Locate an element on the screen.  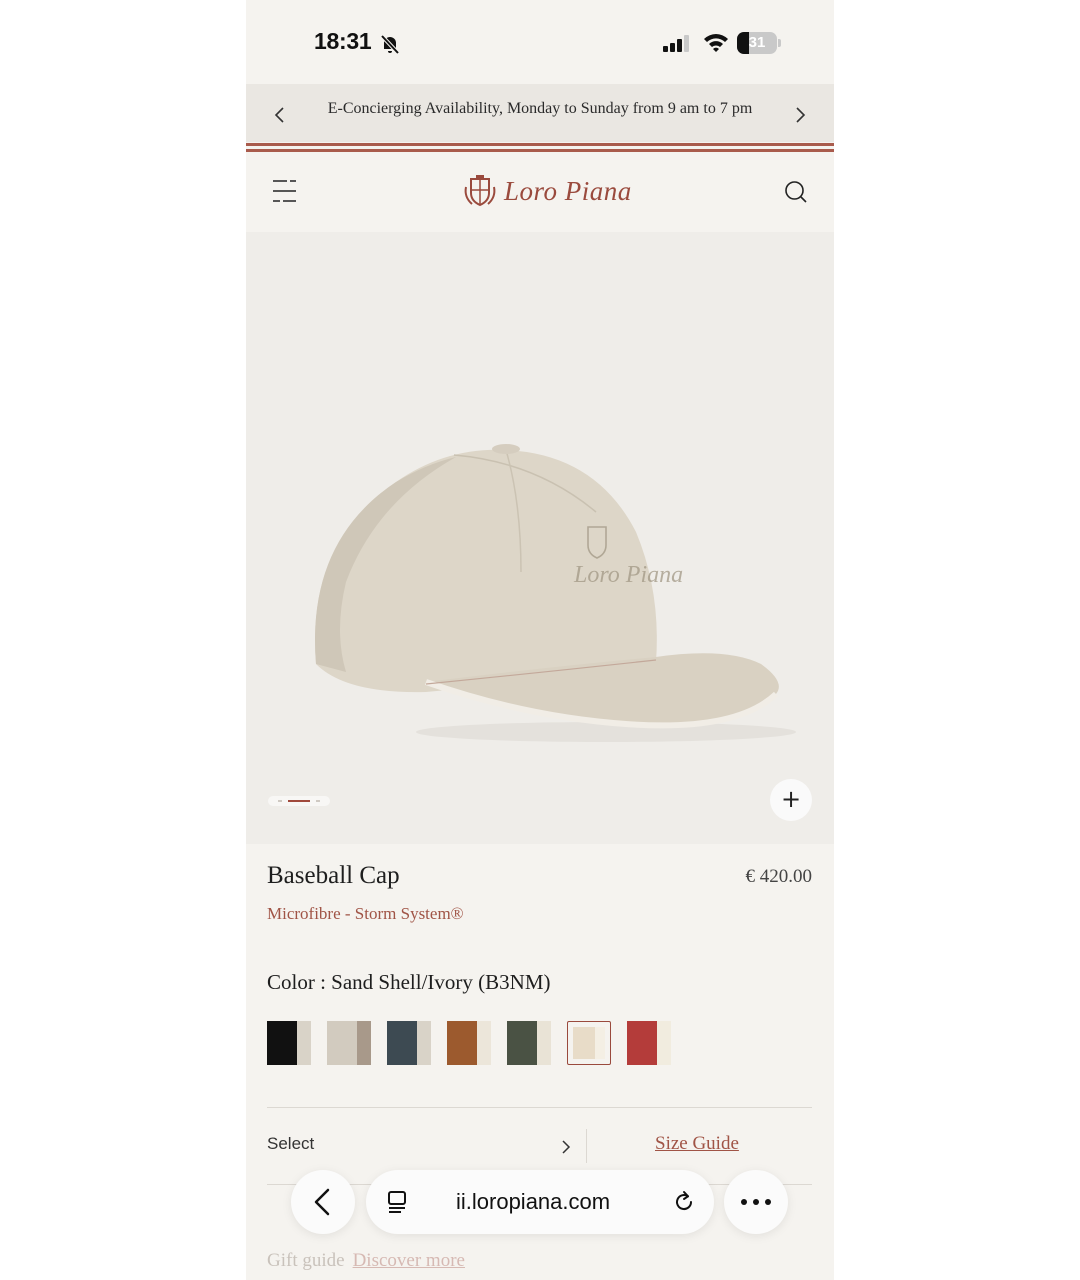
svg-text: Loro Piana is located at coordinates (628, 575).